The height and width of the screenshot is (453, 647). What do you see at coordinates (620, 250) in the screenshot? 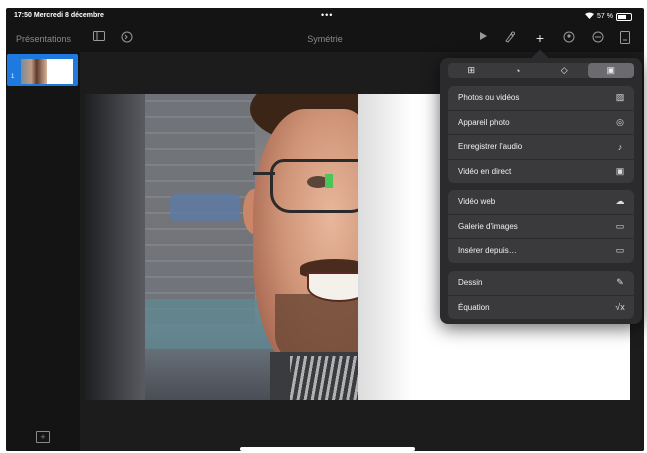
I see `folder-icon: ▭` at bounding box center [620, 250].